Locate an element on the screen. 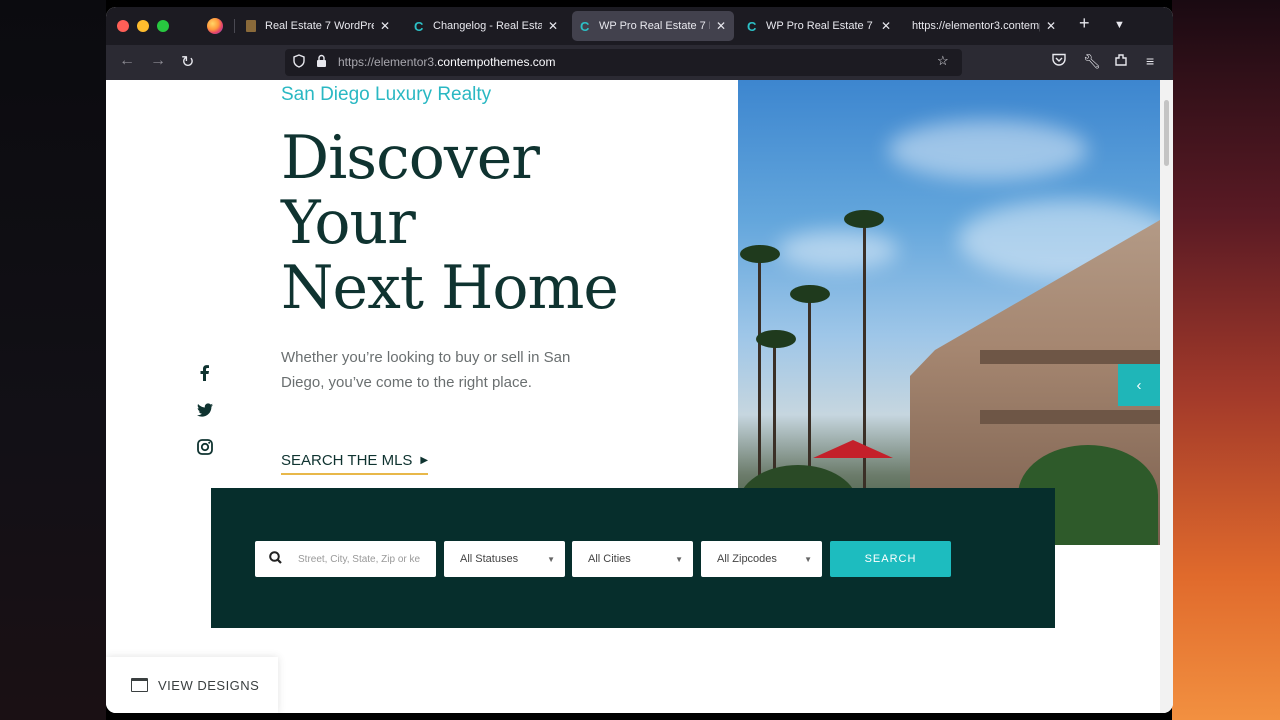  status-select: All Statuses ▼ is located at coordinates (504, 559).